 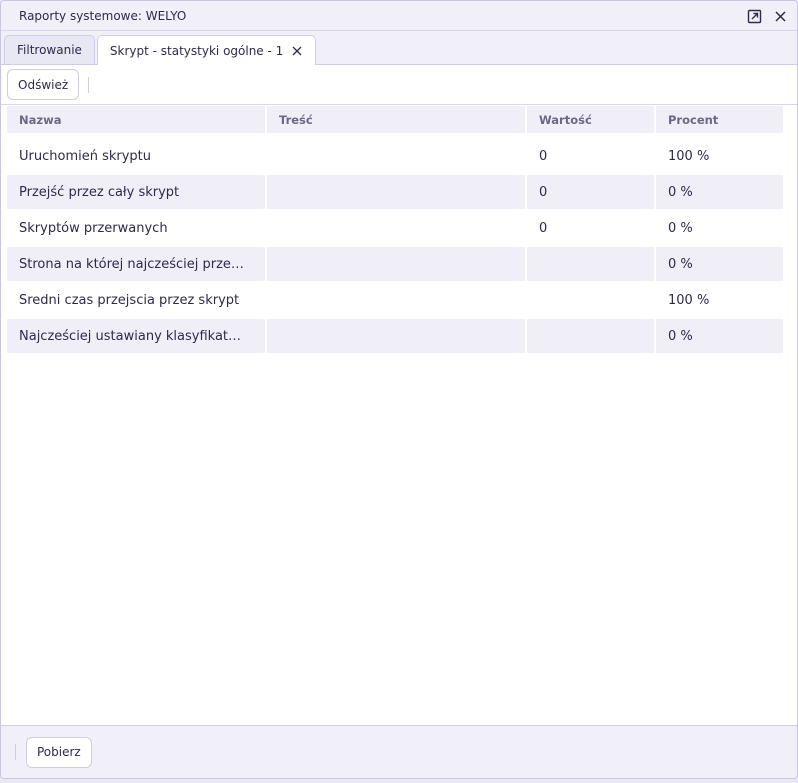 I want to click on cell-nazwa: Przejść przez cały skrypt, so click(x=136, y=192).